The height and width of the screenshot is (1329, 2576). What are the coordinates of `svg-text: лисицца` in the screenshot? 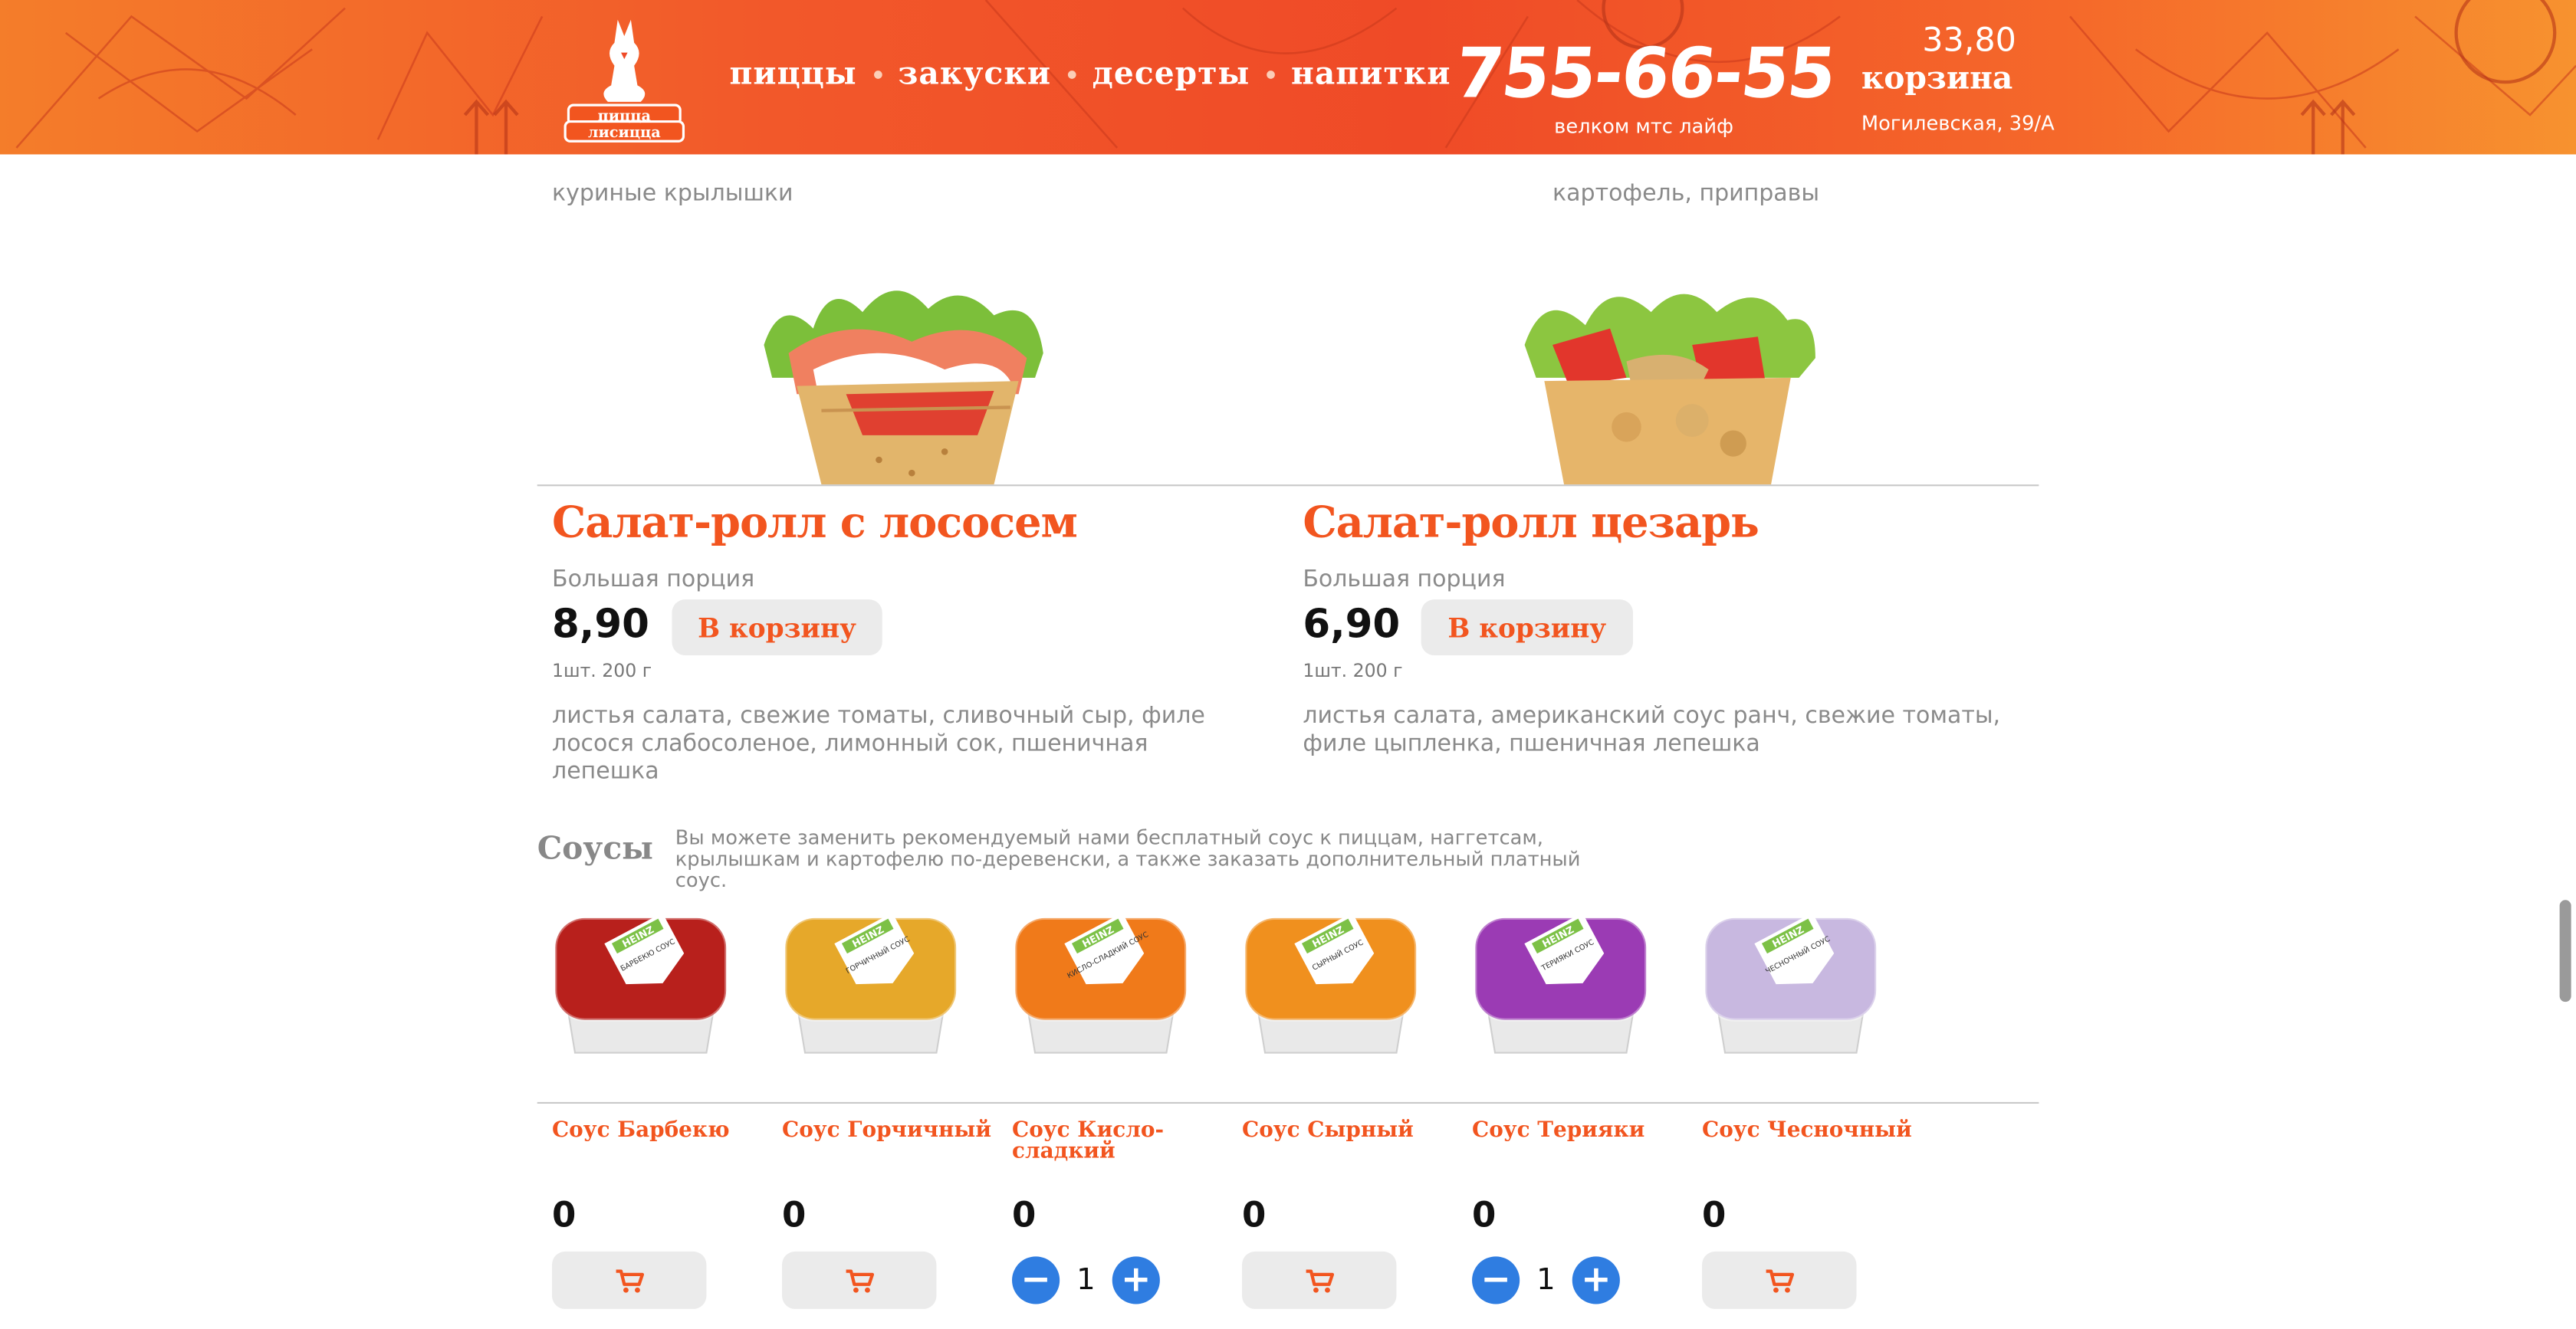 It's located at (625, 132).